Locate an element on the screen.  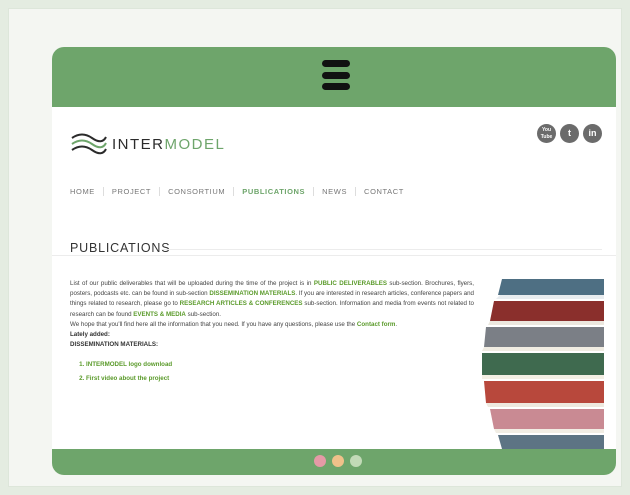
menu-icon is located at coordinates (336, 75).